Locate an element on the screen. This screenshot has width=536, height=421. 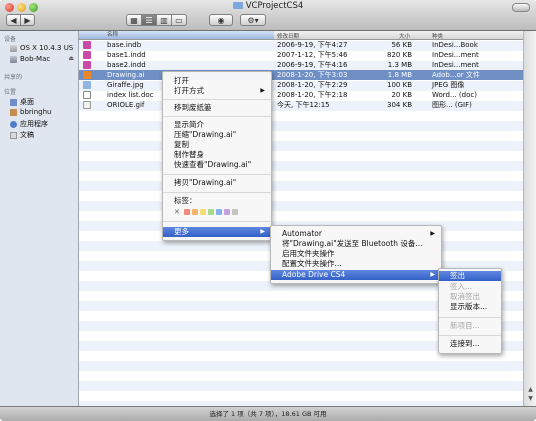
file-date: 2006-9-19, 下午4:27 is located at coordinates (312, 45).